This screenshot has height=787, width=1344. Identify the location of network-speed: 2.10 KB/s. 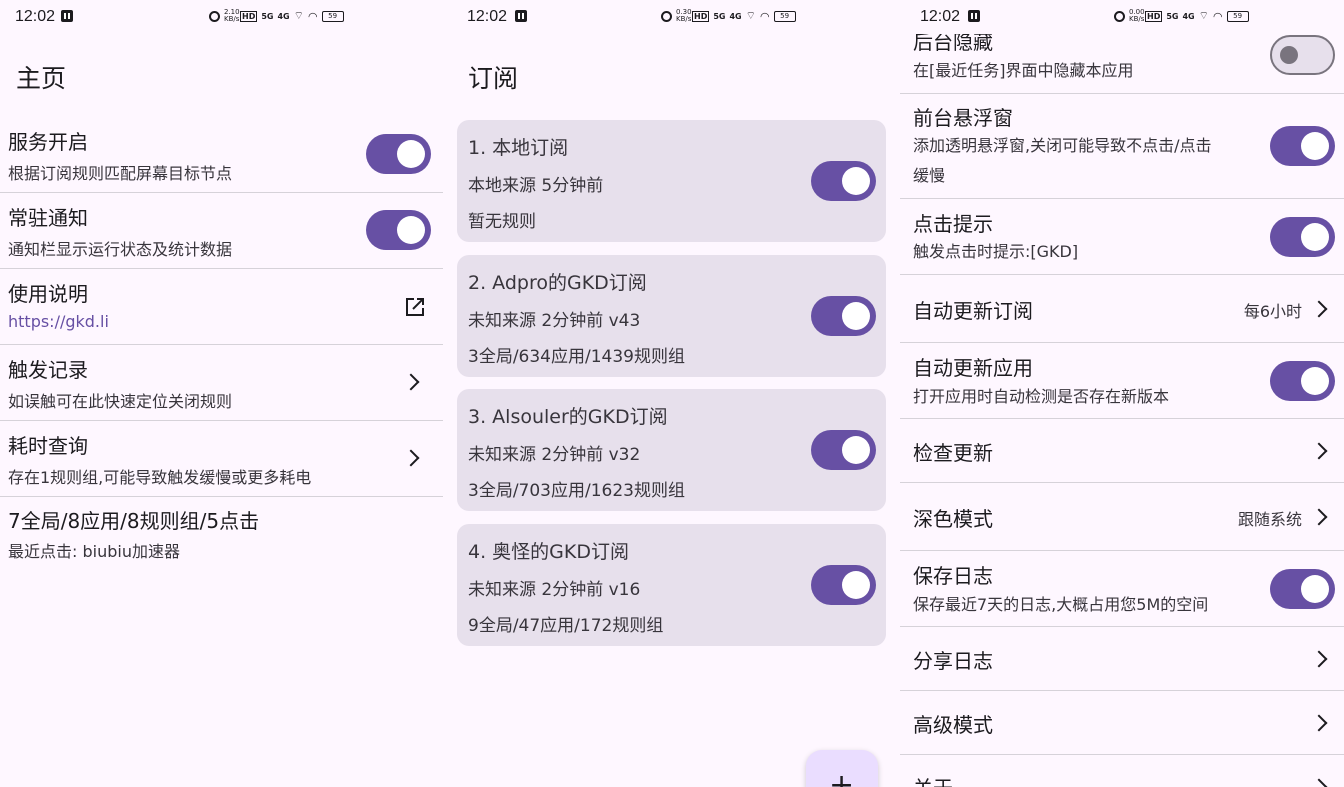
(232, 15).